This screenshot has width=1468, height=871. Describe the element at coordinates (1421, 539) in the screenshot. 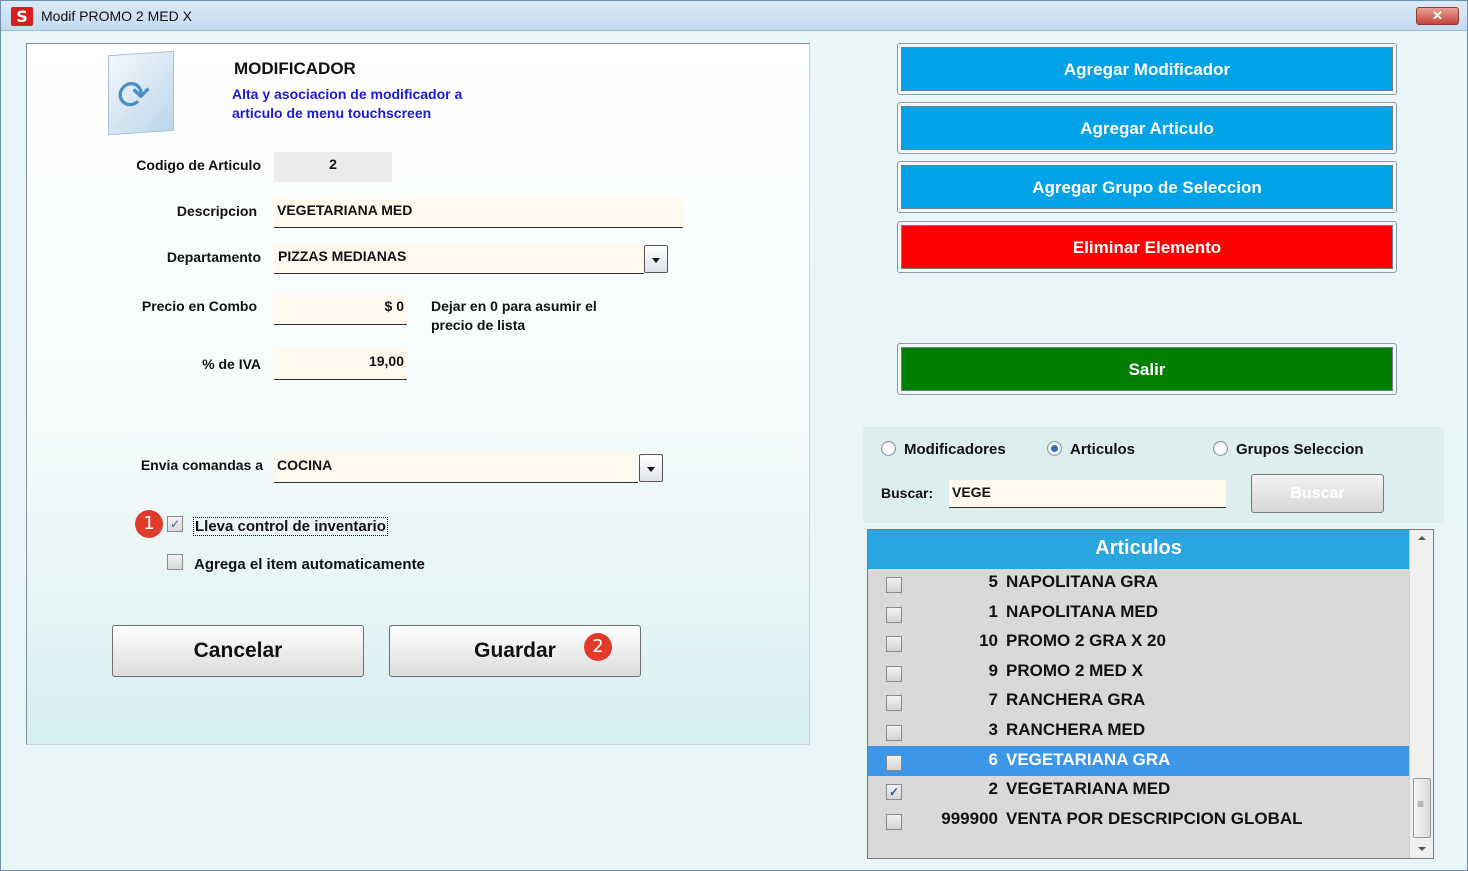

I see `scroll-up-icon` at that location.